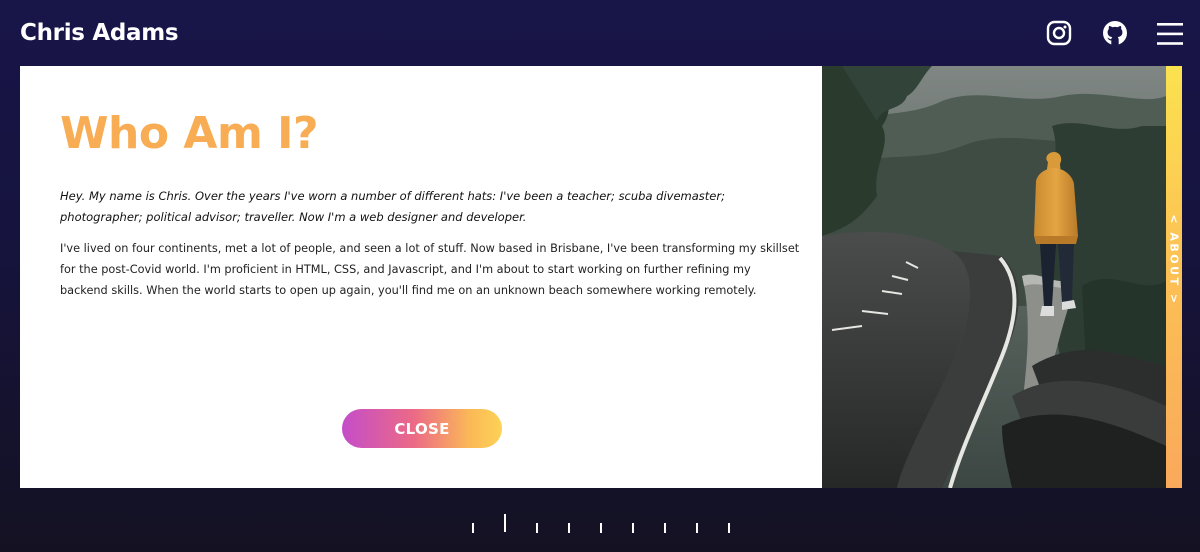  I want to click on brand-name: Chris Adams, so click(99, 33).